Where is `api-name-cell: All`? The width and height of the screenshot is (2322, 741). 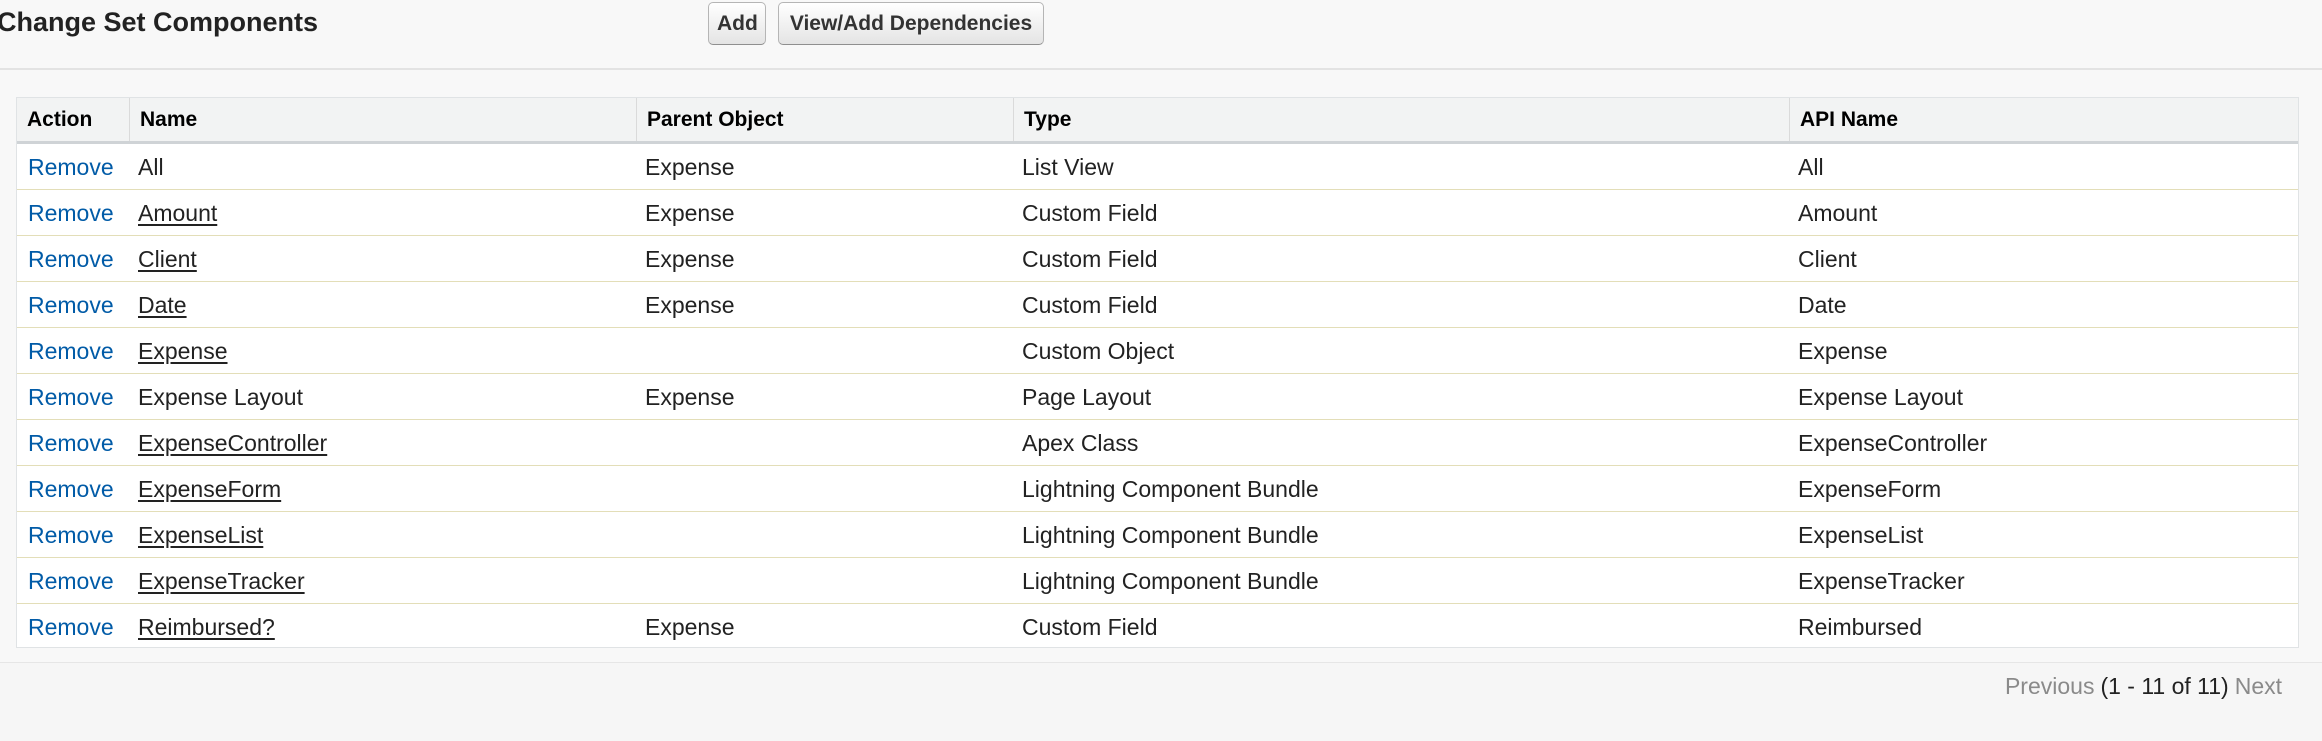
api-name-cell: All is located at coordinates (1811, 167).